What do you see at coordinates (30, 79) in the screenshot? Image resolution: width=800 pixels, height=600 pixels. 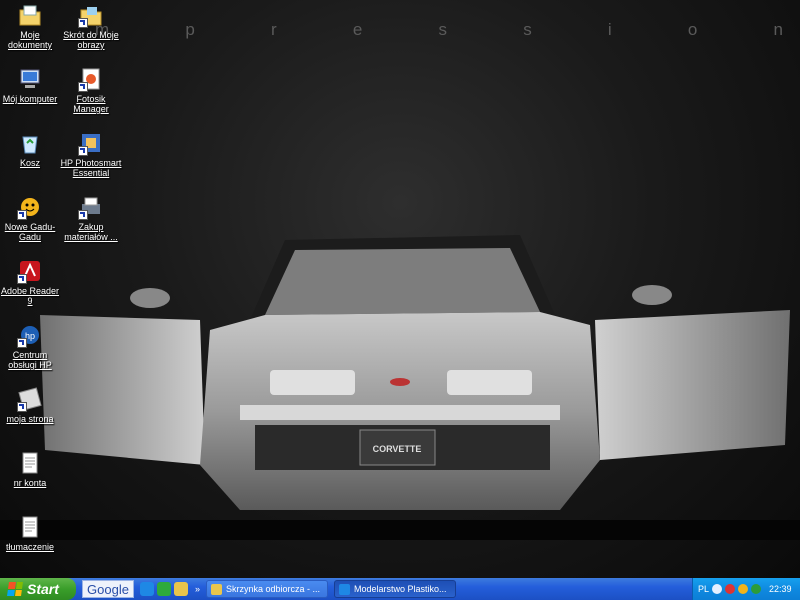 I see `my-computer-icon` at bounding box center [30, 79].